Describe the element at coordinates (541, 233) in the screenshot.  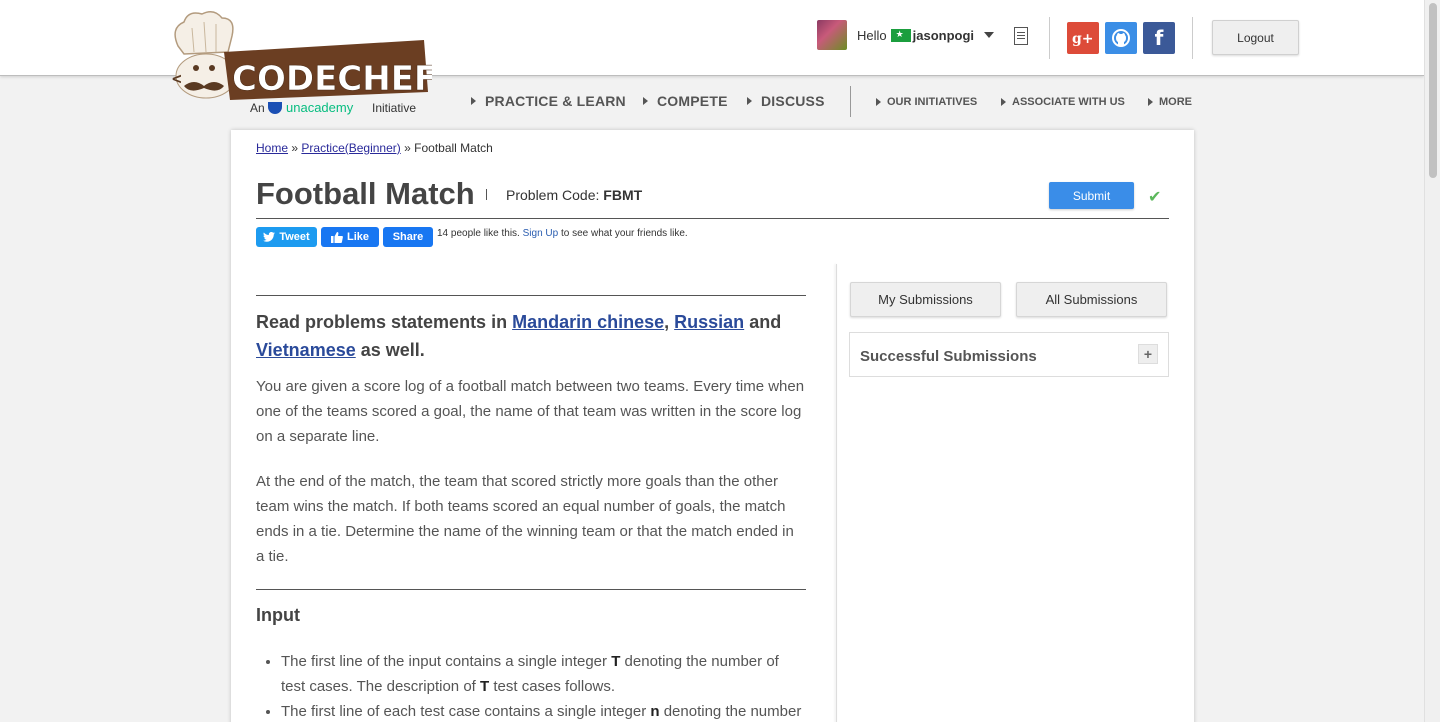
I see `signup-link: Sign Up` at that location.